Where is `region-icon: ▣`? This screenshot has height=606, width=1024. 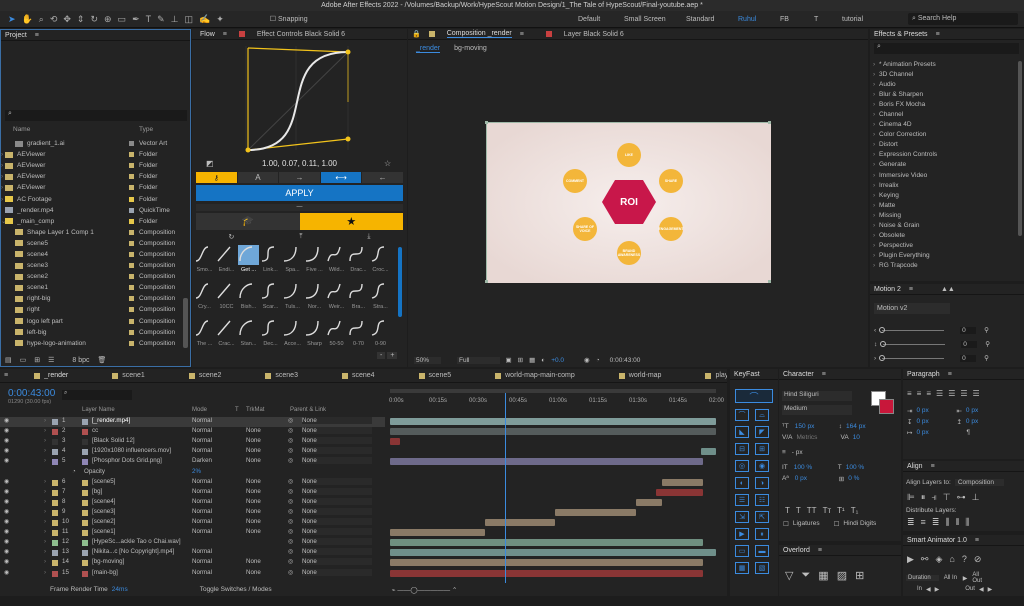 region-icon: ▣ is located at coordinates (509, 360).